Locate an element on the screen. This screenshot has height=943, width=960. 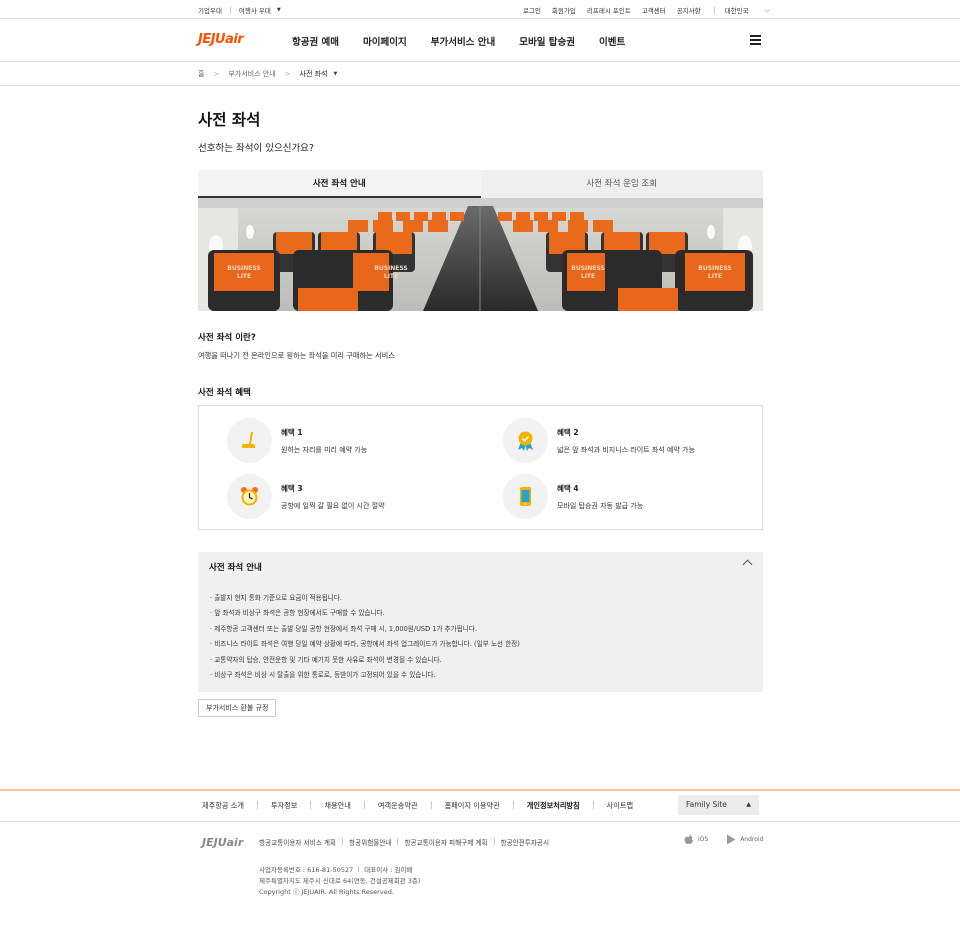
benefit-item: 혜택 2 넓은 앞 좌석과 비지니스 라이트 좌석 예약 가능 is located at coordinates (628, 440).